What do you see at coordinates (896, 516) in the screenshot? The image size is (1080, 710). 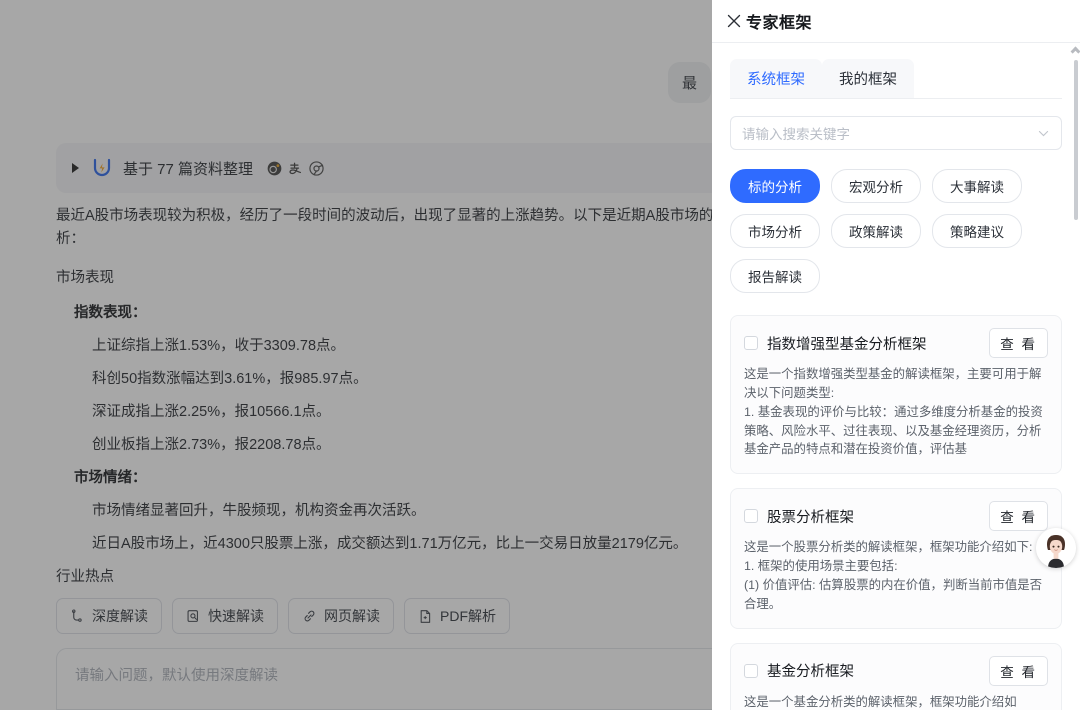 I see `framework-card-header: 股票分析框架 查 看` at bounding box center [896, 516].